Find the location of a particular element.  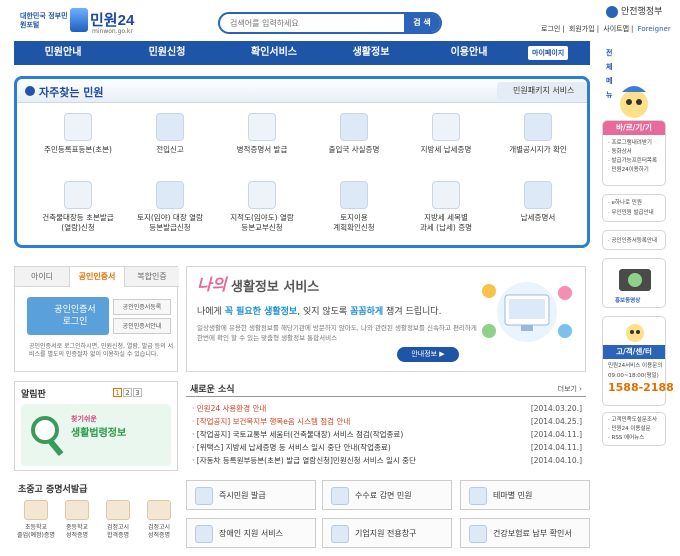

news-text: · [작업공지] 보건복지부 행복e음 시스템 점검 안내 is located at coordinates (271, 421).